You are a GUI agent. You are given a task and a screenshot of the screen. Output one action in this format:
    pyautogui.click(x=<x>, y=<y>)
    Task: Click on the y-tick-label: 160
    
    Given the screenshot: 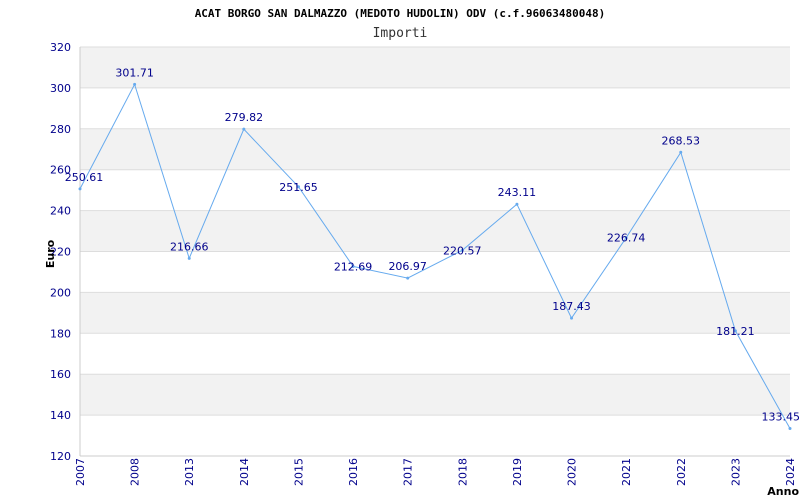 What is the action you would take?
    pyautogui.click(x=60, y=374)
    